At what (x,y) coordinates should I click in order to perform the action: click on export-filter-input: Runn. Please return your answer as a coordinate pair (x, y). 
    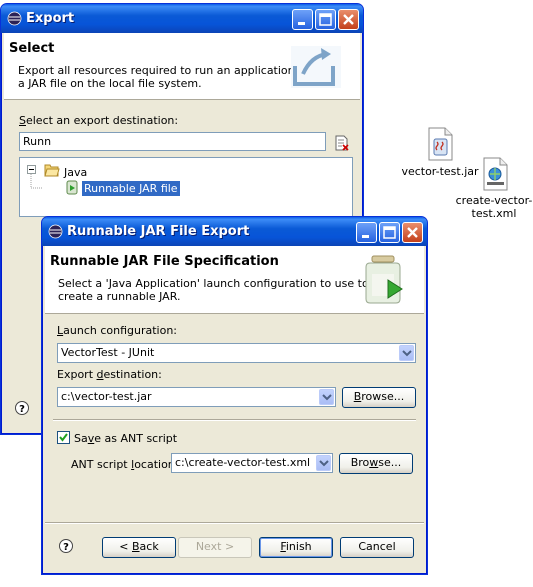
    Looking at the image, I should click on (172, 141).